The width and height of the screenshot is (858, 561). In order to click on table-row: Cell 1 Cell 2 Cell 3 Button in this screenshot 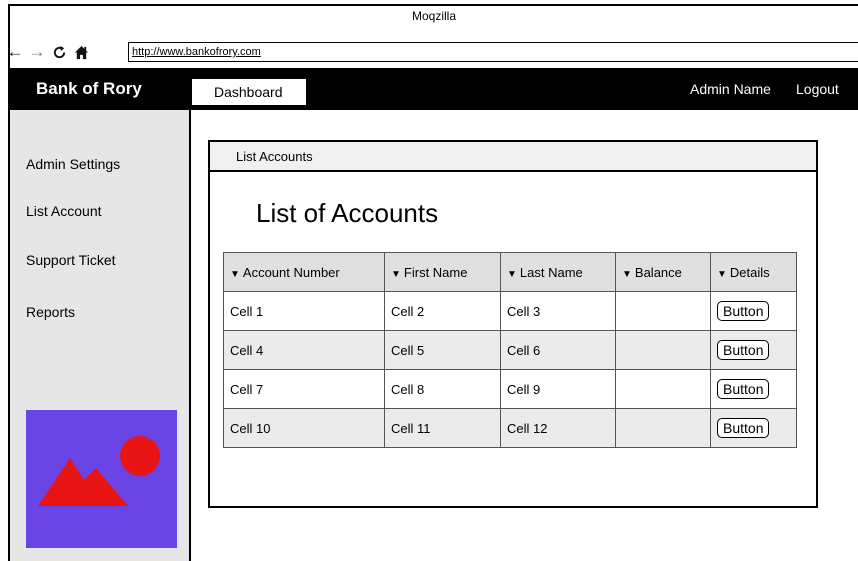, I will do `click(510, 311)`.